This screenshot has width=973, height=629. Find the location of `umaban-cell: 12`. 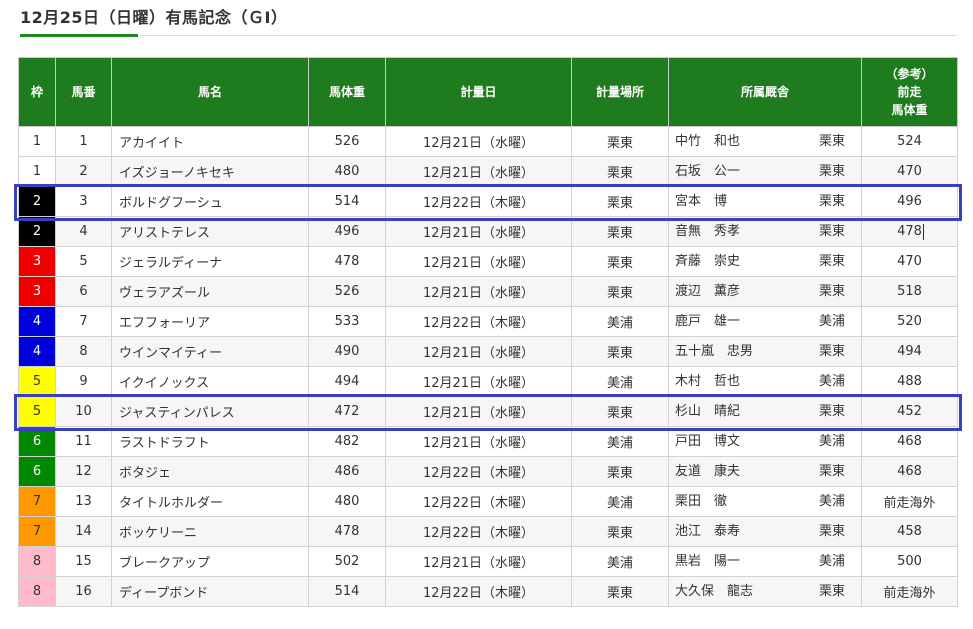

umaban-cell: 12 is located at coordinates (83, 471).